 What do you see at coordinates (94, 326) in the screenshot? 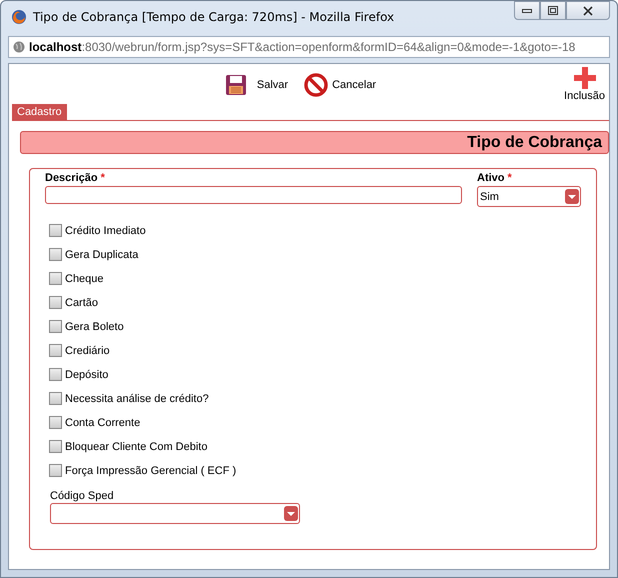
I see `checkbox-label: Gera Boleto` at bounding box center [94, 326].